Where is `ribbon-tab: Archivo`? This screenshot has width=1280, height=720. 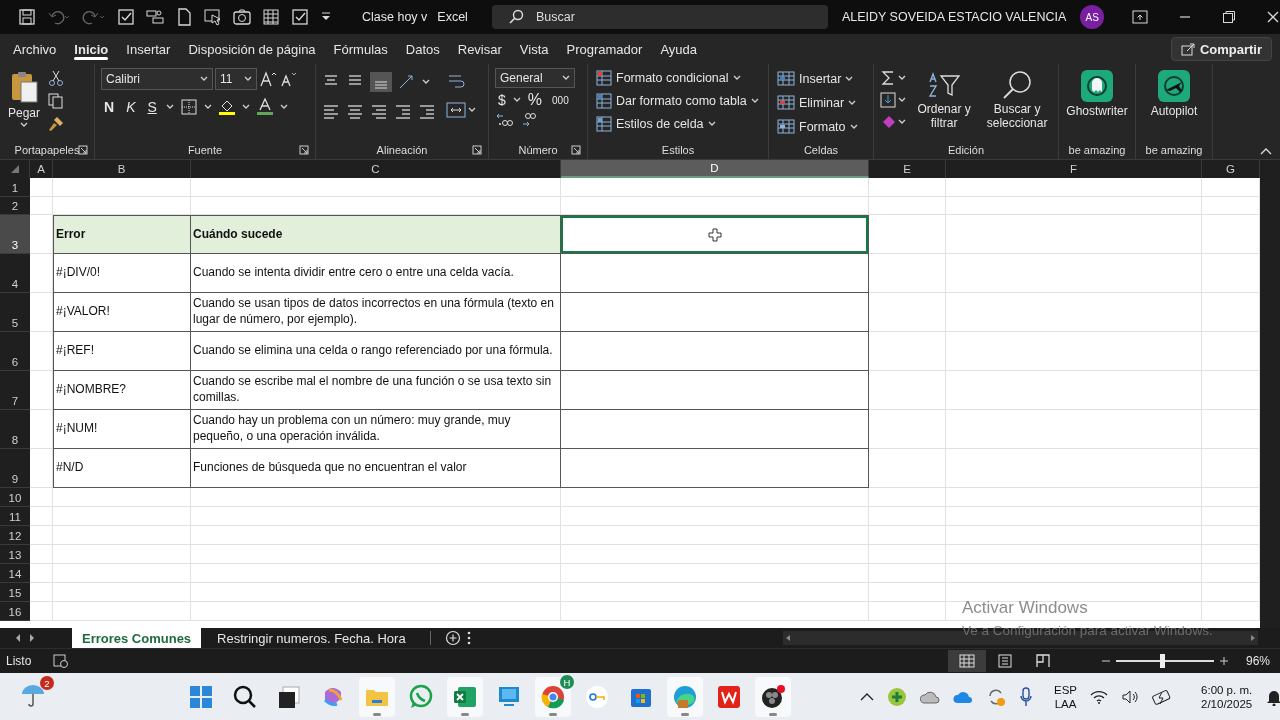
ribbon-tab: Archivo is located at coordinates (35, 49).